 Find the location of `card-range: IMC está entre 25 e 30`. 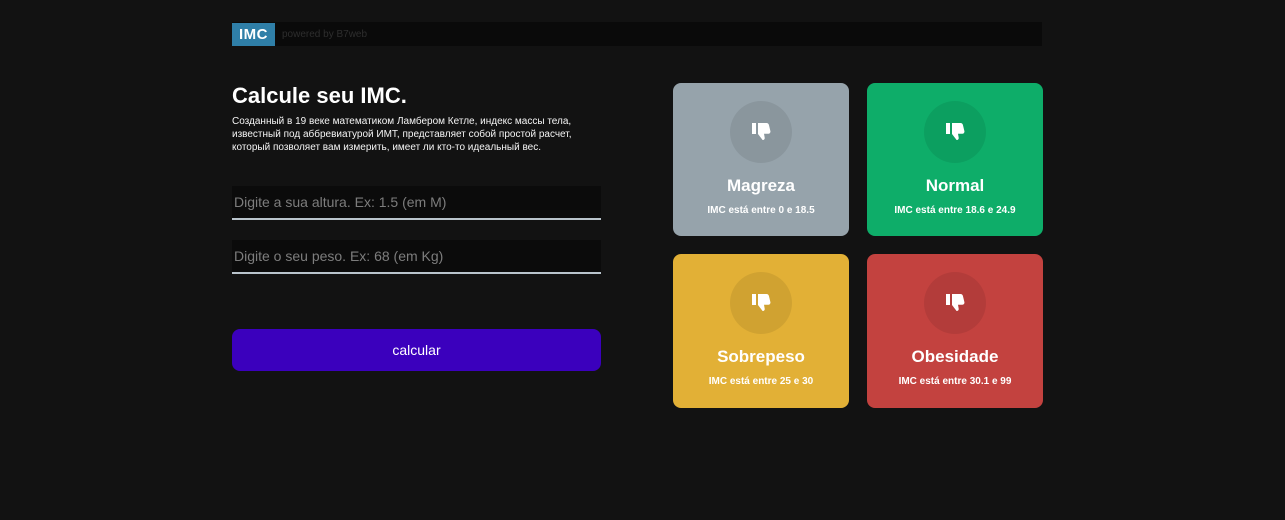

card-range: IMC está entre 25 e 30 is located at coordinates (761, 381).